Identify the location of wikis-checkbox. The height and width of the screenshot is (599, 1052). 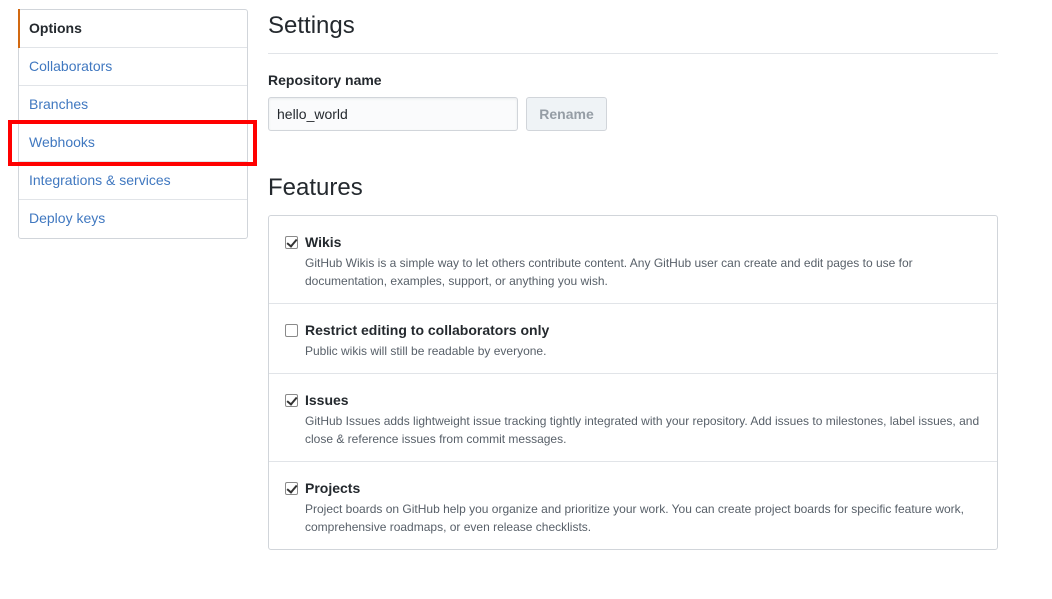
(291, 242).